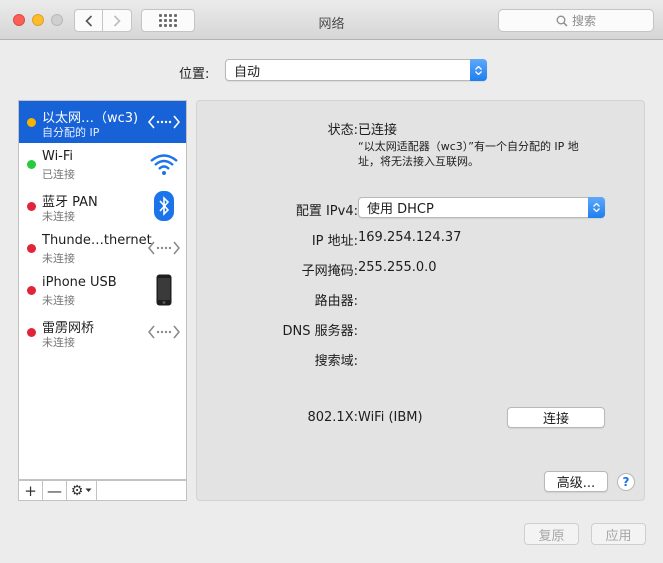  Describe the element at coordinates (19, 20) in the screenshot. I see `close-window-button` at that location.